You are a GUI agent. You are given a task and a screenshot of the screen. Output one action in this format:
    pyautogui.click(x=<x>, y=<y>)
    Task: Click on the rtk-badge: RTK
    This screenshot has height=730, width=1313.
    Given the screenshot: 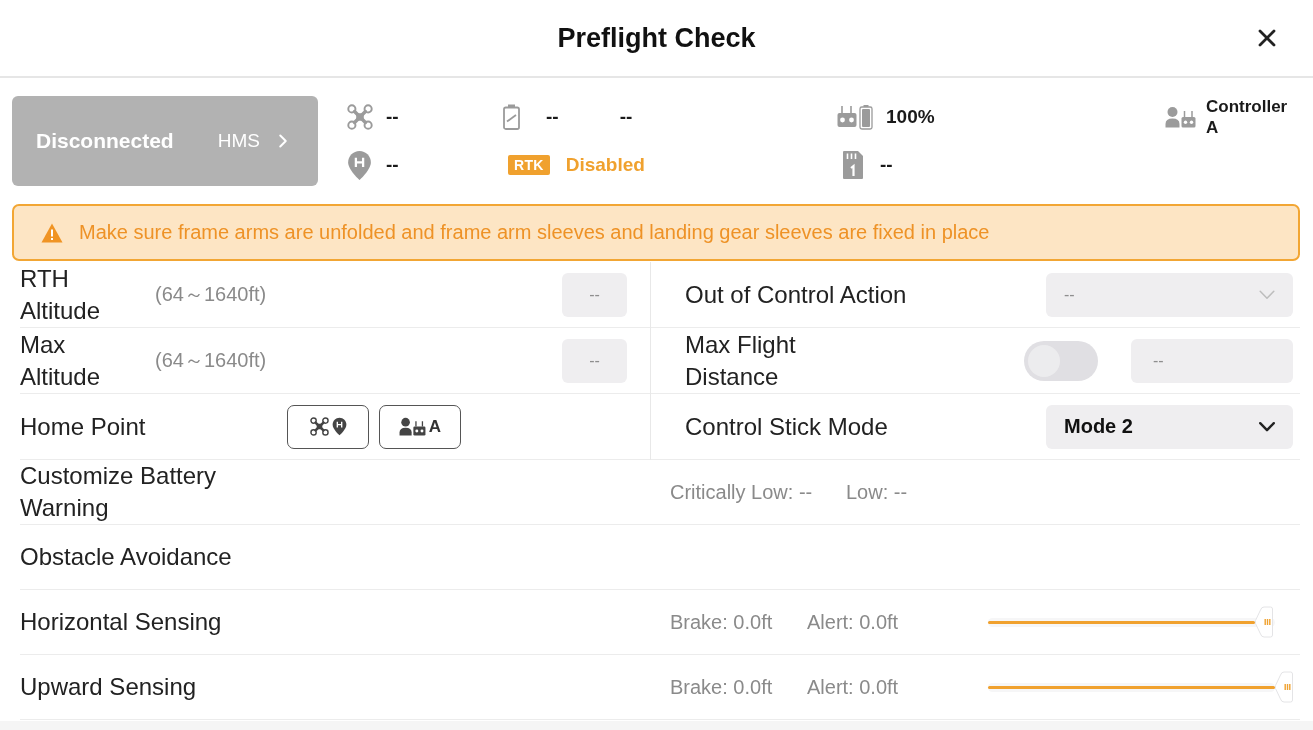 What is the action you would take?
    pyautogui.click(x=529, y=165)
    